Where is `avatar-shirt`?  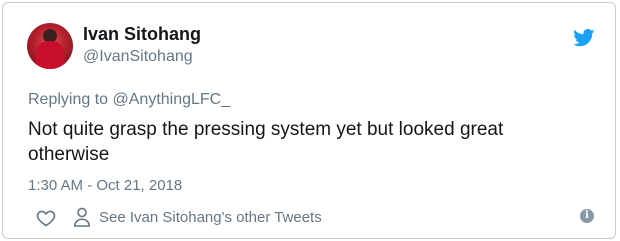
avatar-shirt is located at coordinates (50, 55).